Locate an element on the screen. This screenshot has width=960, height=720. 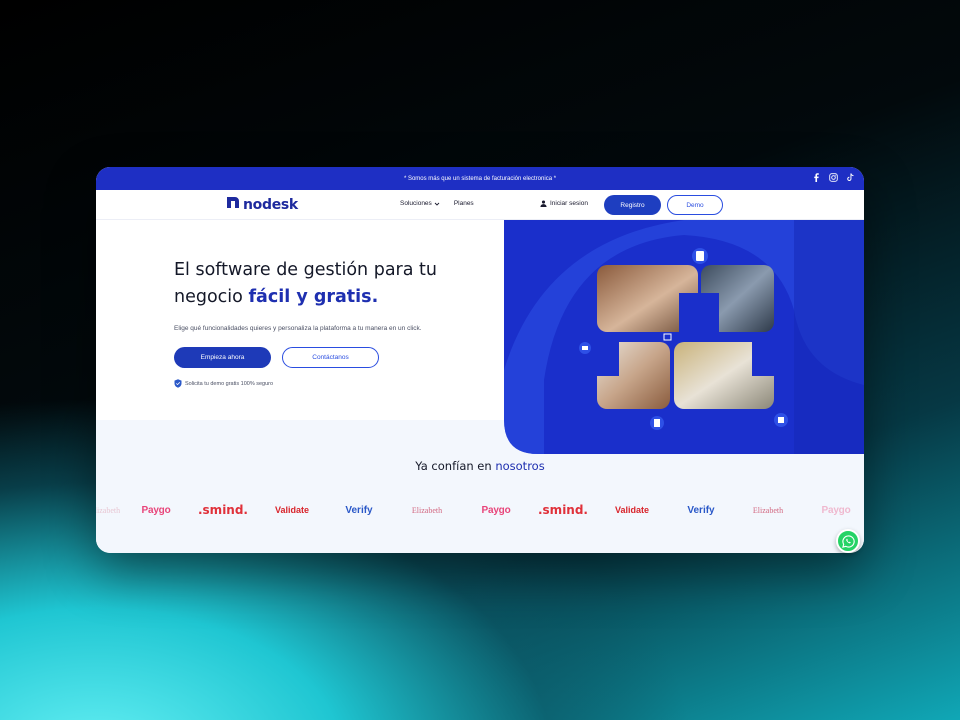
whatsapp-icon is located at coordinates (848, 541).